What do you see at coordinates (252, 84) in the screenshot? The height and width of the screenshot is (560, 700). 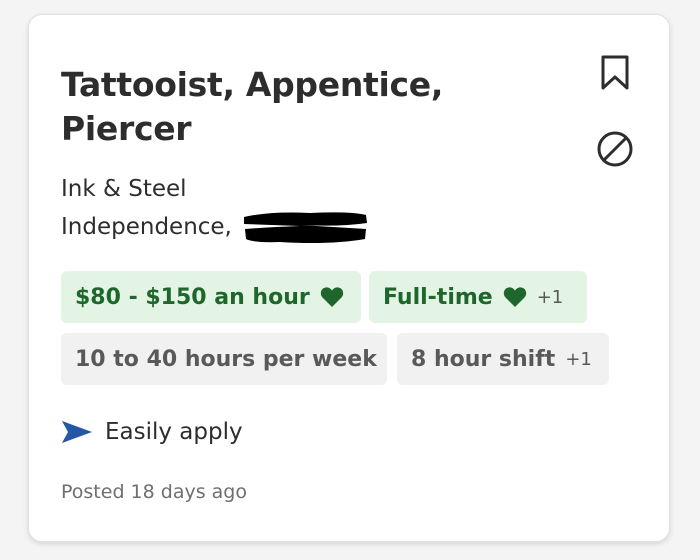 I see `job-title-line1: Tattooist, Appentice,` at bounding box center [252, 84].